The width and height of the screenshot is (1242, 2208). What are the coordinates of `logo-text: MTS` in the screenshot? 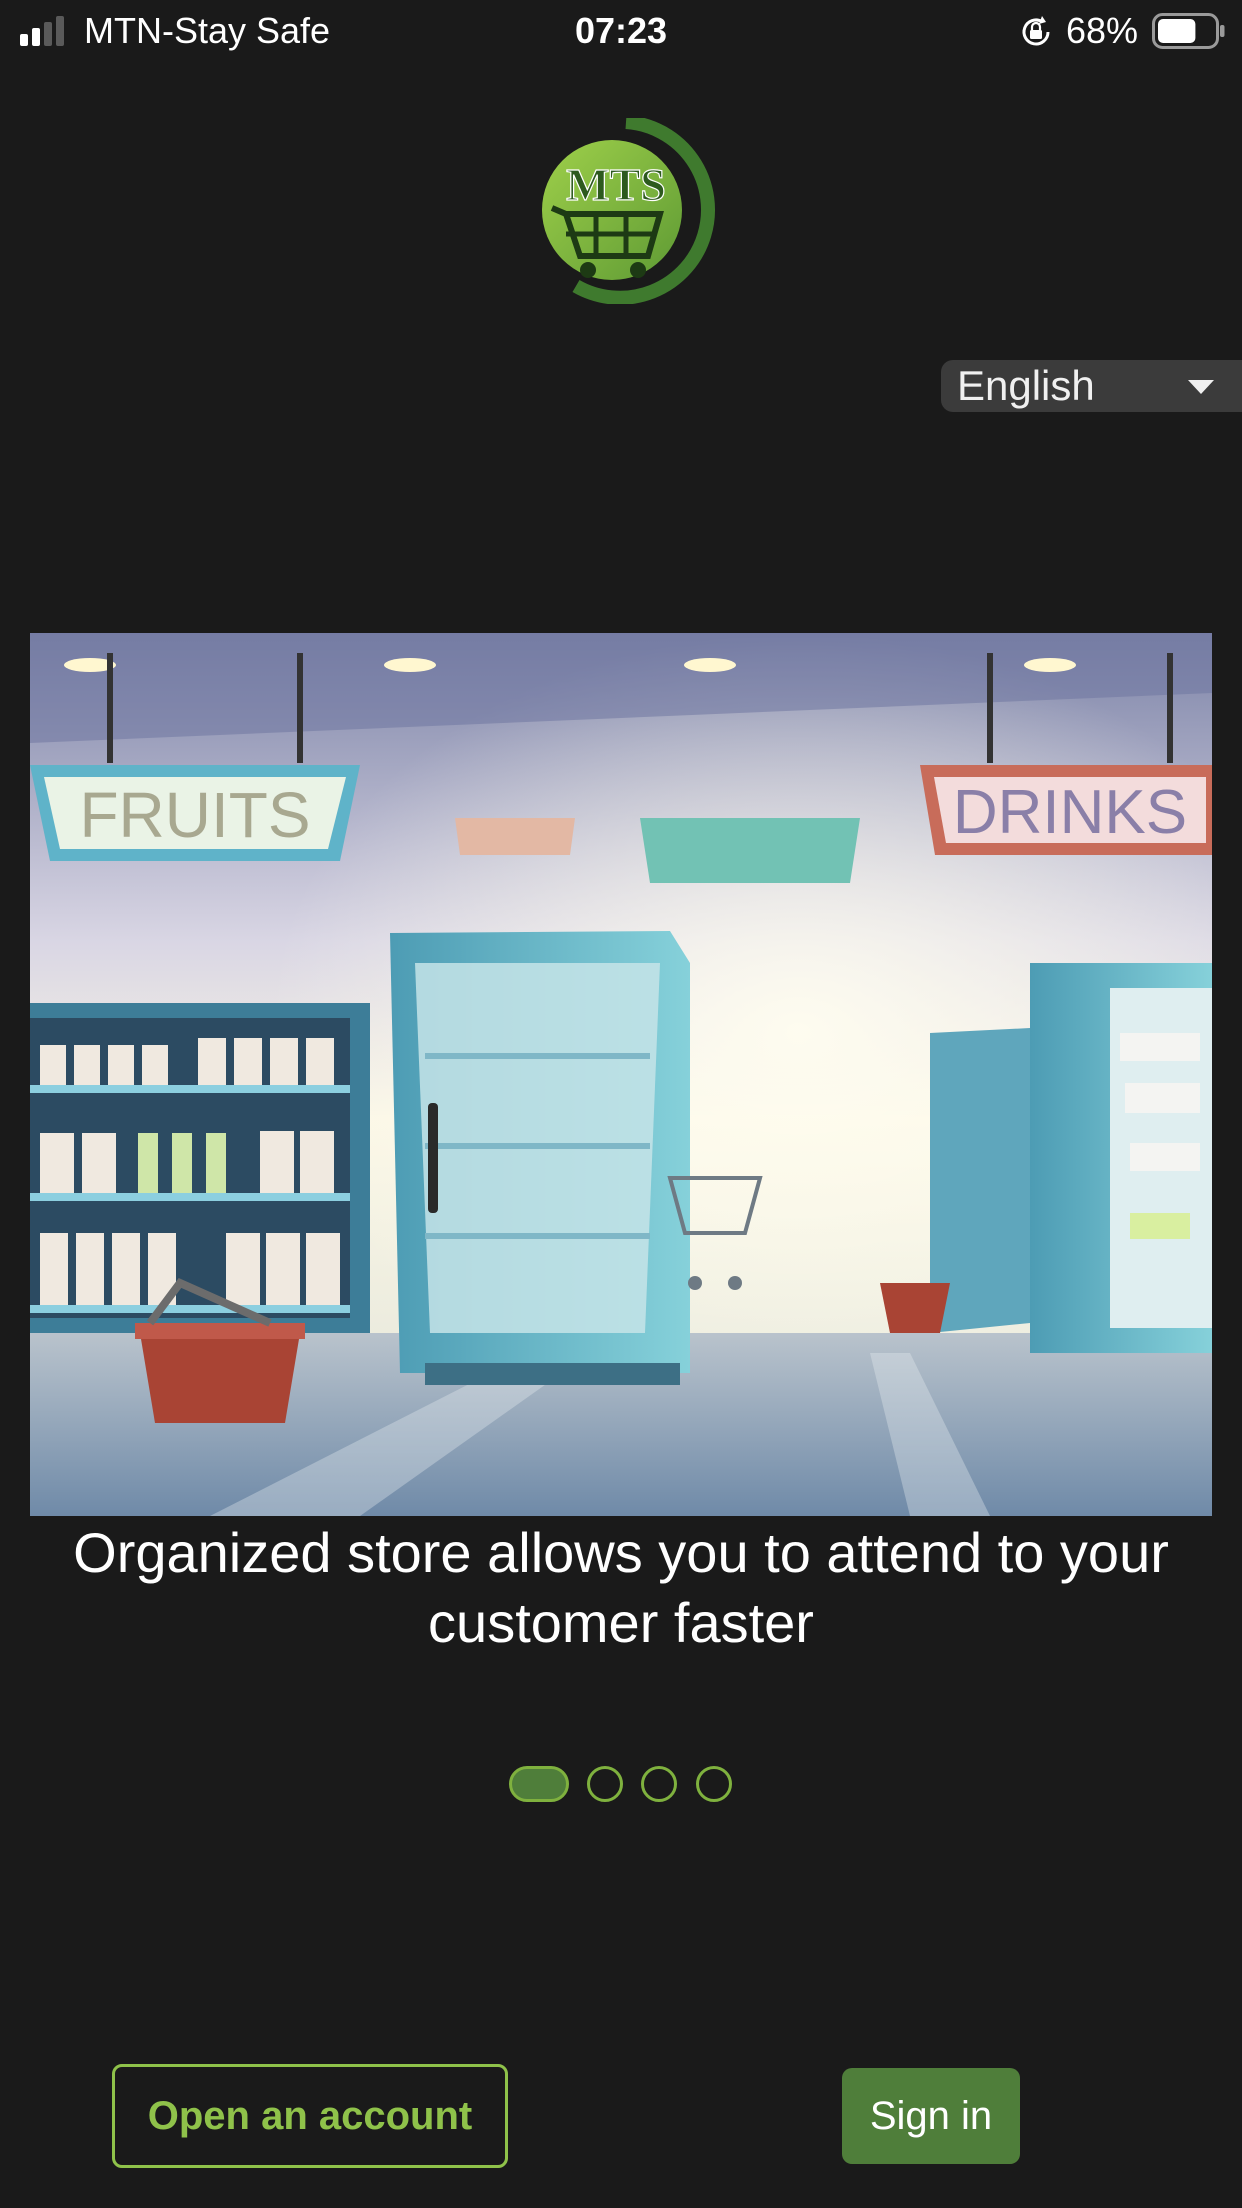 It's located at (616, 184).